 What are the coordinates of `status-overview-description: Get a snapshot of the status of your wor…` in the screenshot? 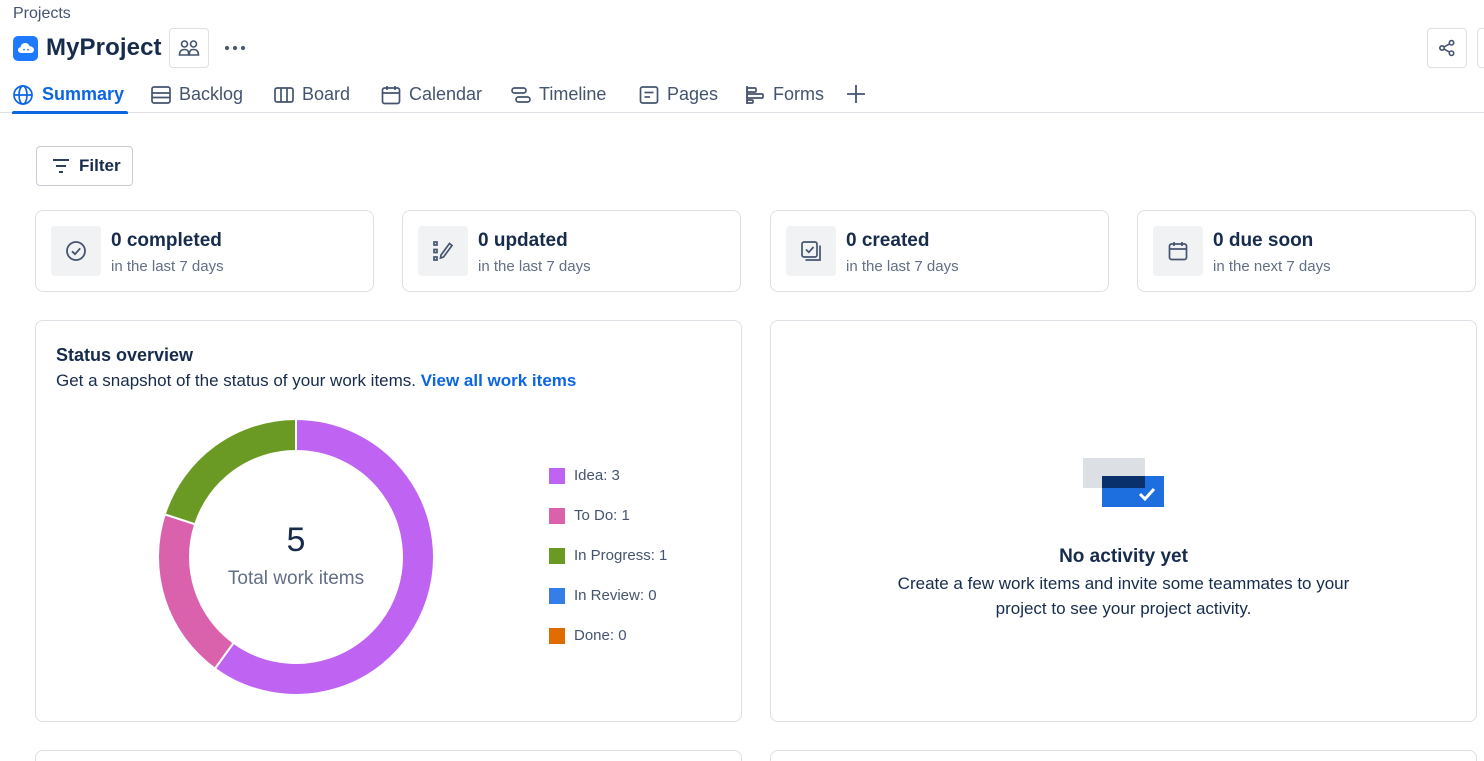 It's located at (316, 381).